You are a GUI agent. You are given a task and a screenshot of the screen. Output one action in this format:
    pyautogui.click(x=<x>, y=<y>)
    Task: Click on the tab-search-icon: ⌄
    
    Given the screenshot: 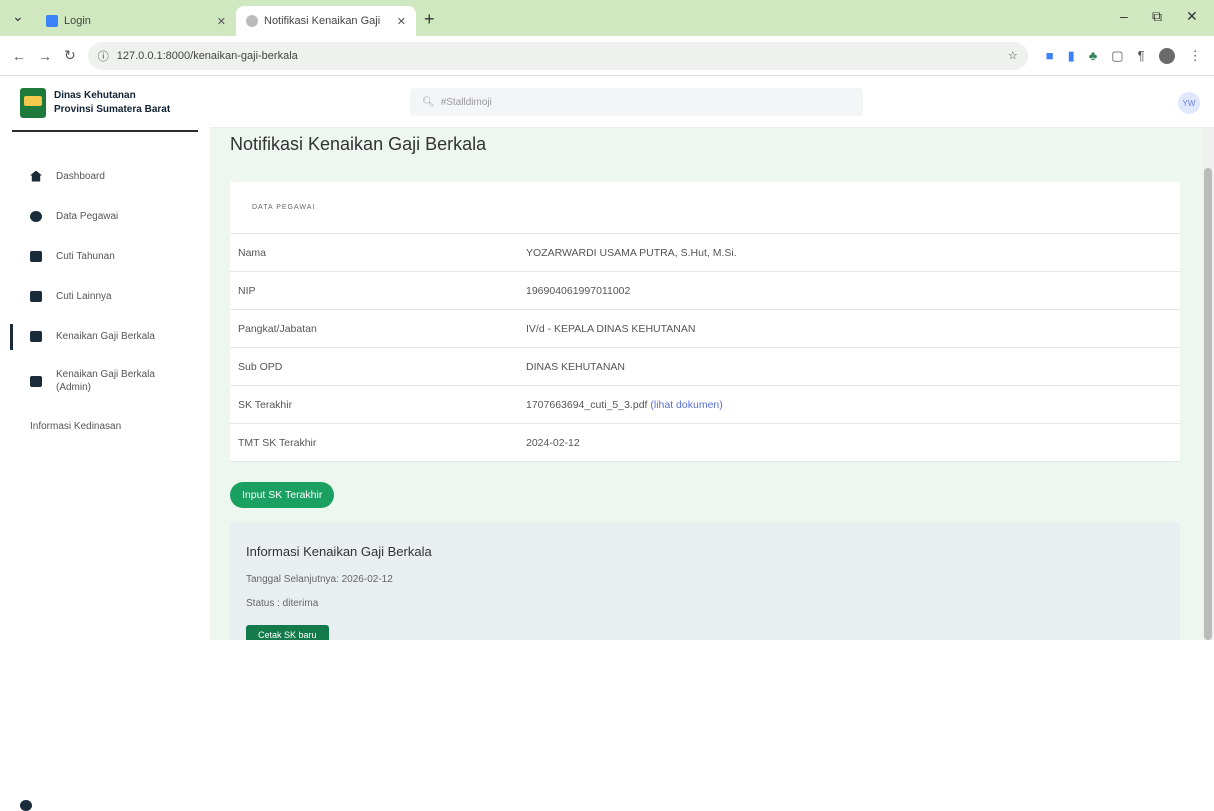 What is the action you would take?
    pyautogui.click(x=18, y=16)
    